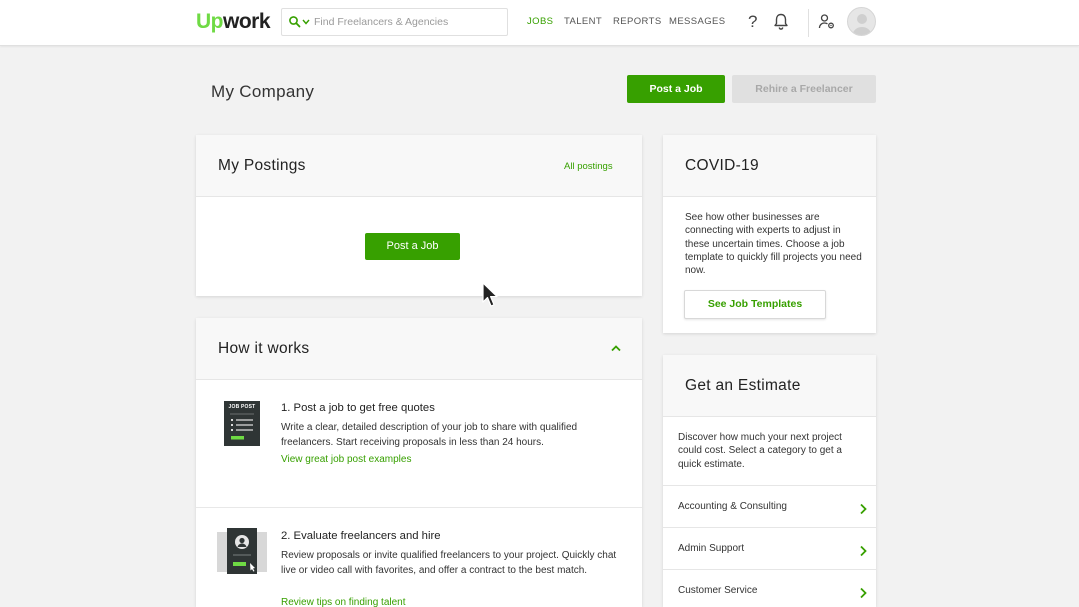 Image resolution: width=1079 pixels, height=607 pixels. I want to click on category-label: Admin Support, so click(711, 548).